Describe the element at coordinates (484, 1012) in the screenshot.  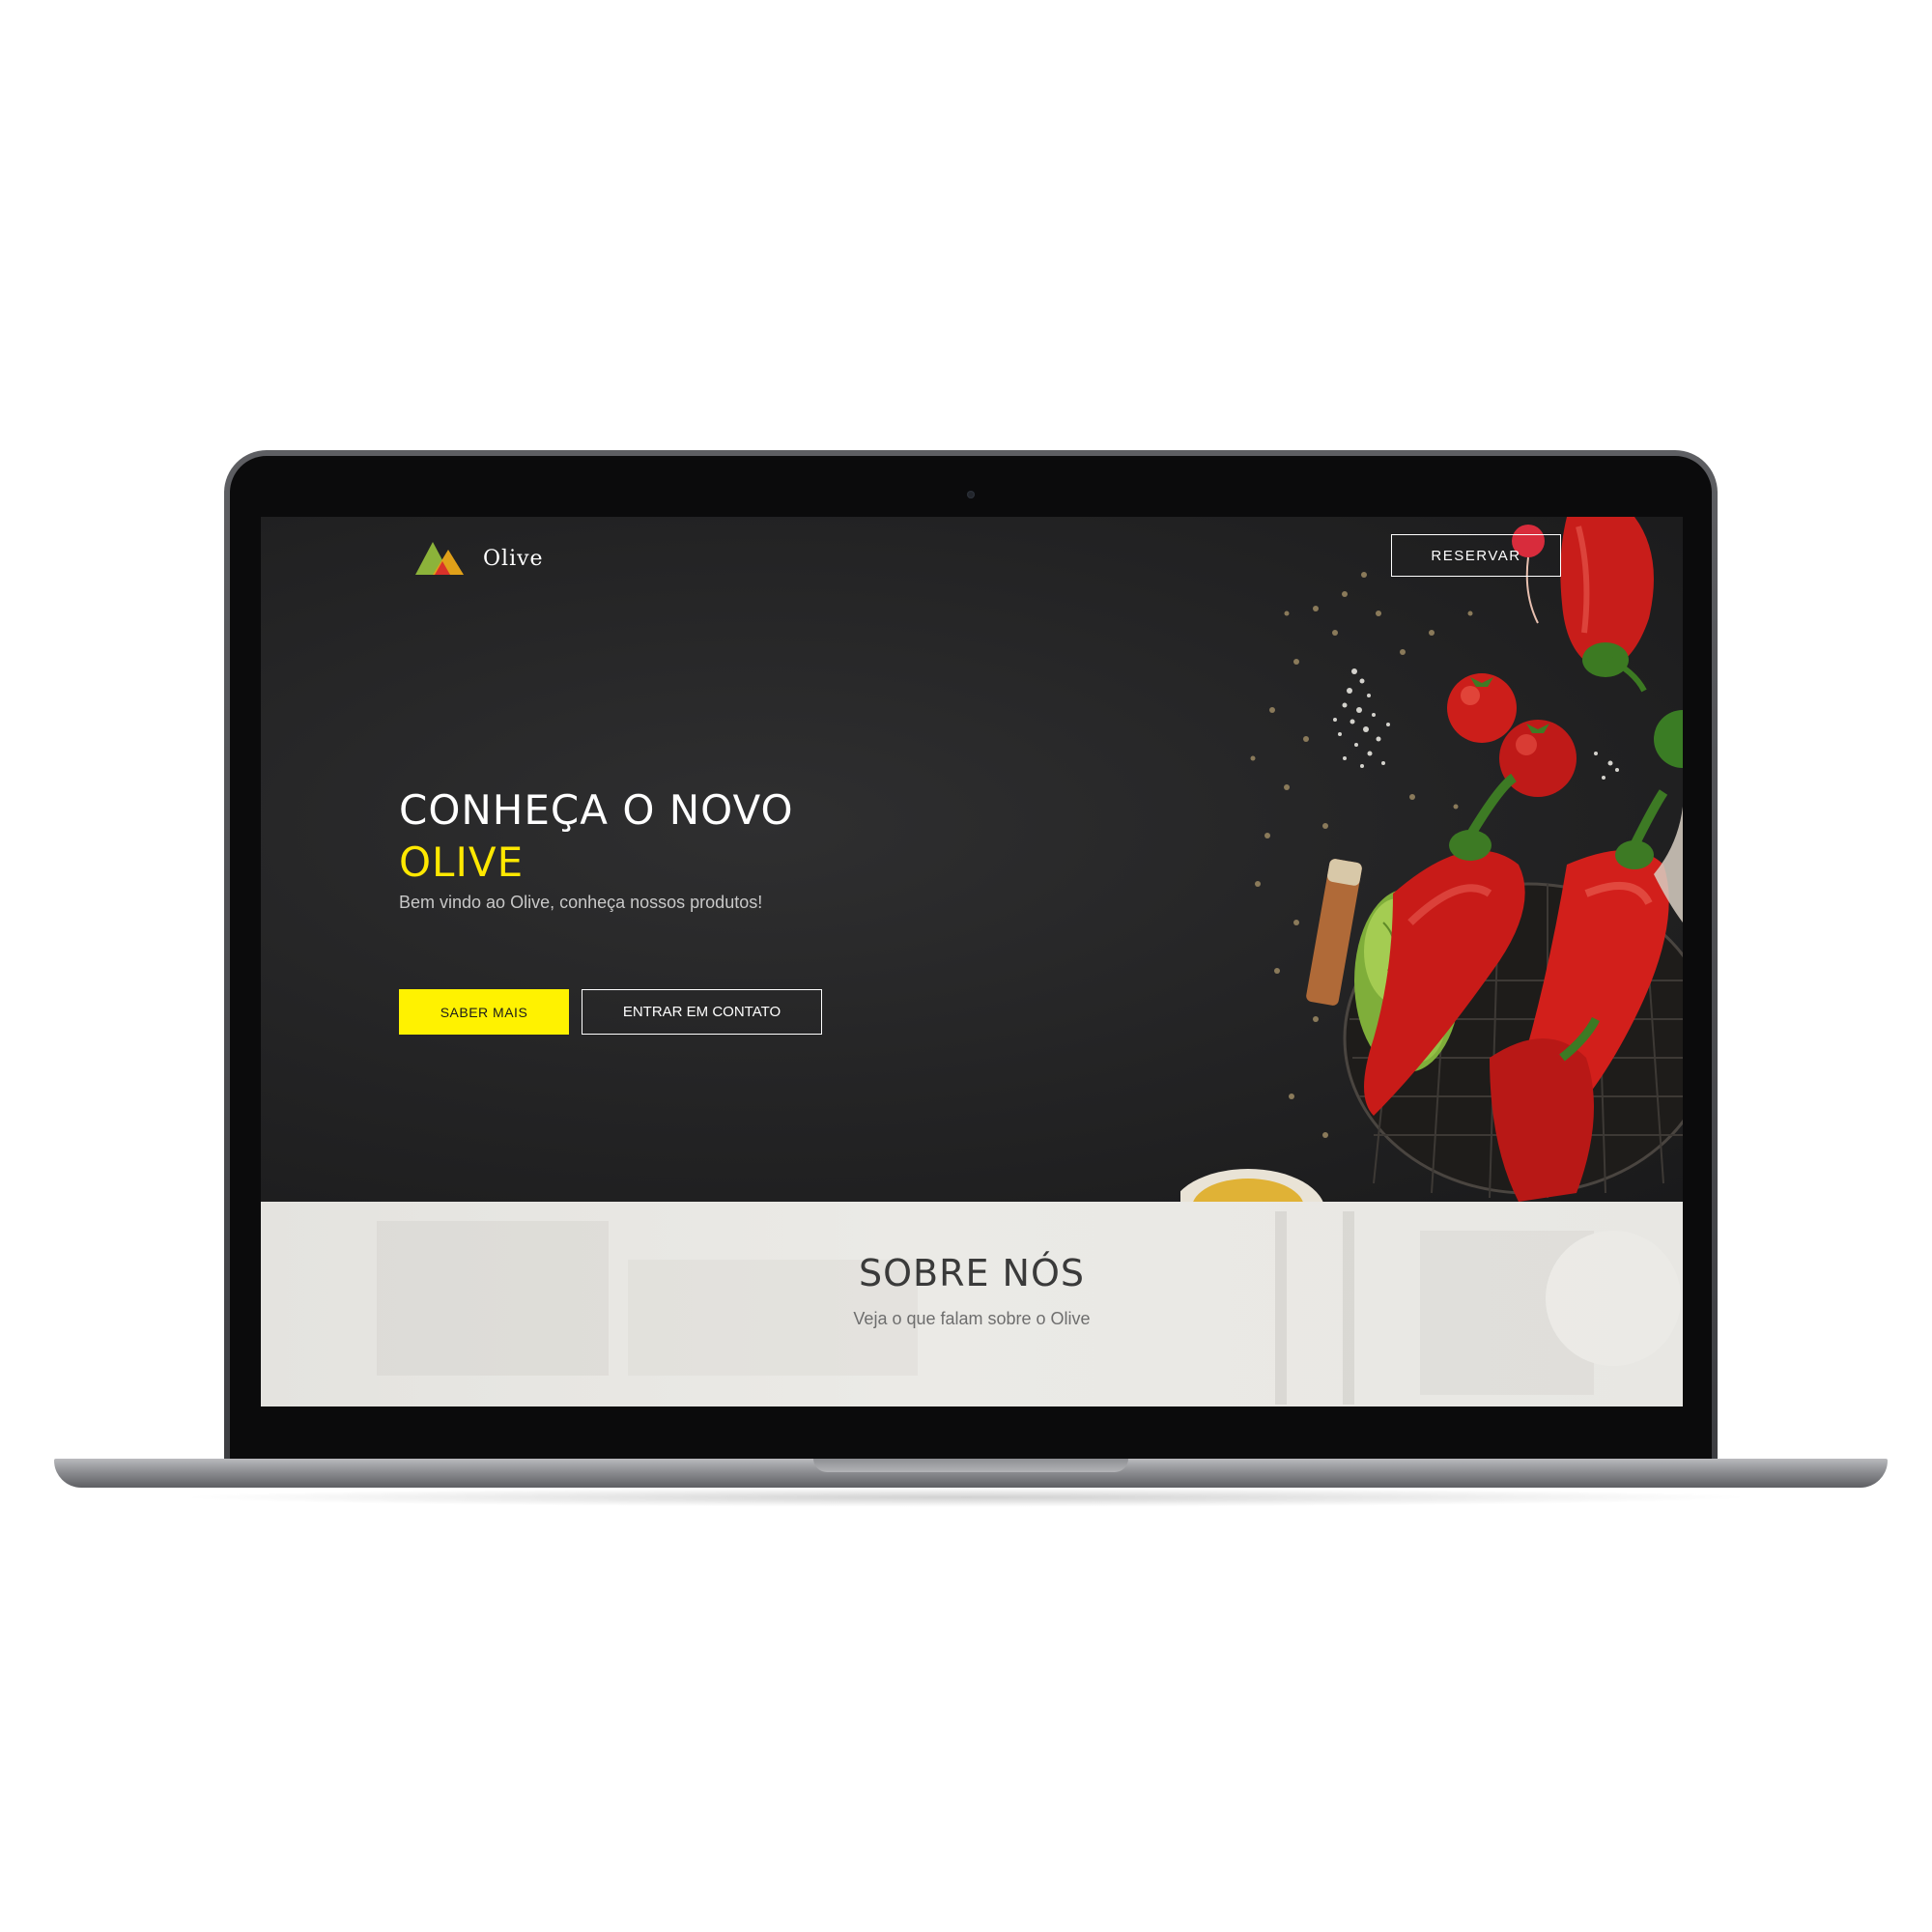
I see `learn-more-button: SABER MAIS` at that location.